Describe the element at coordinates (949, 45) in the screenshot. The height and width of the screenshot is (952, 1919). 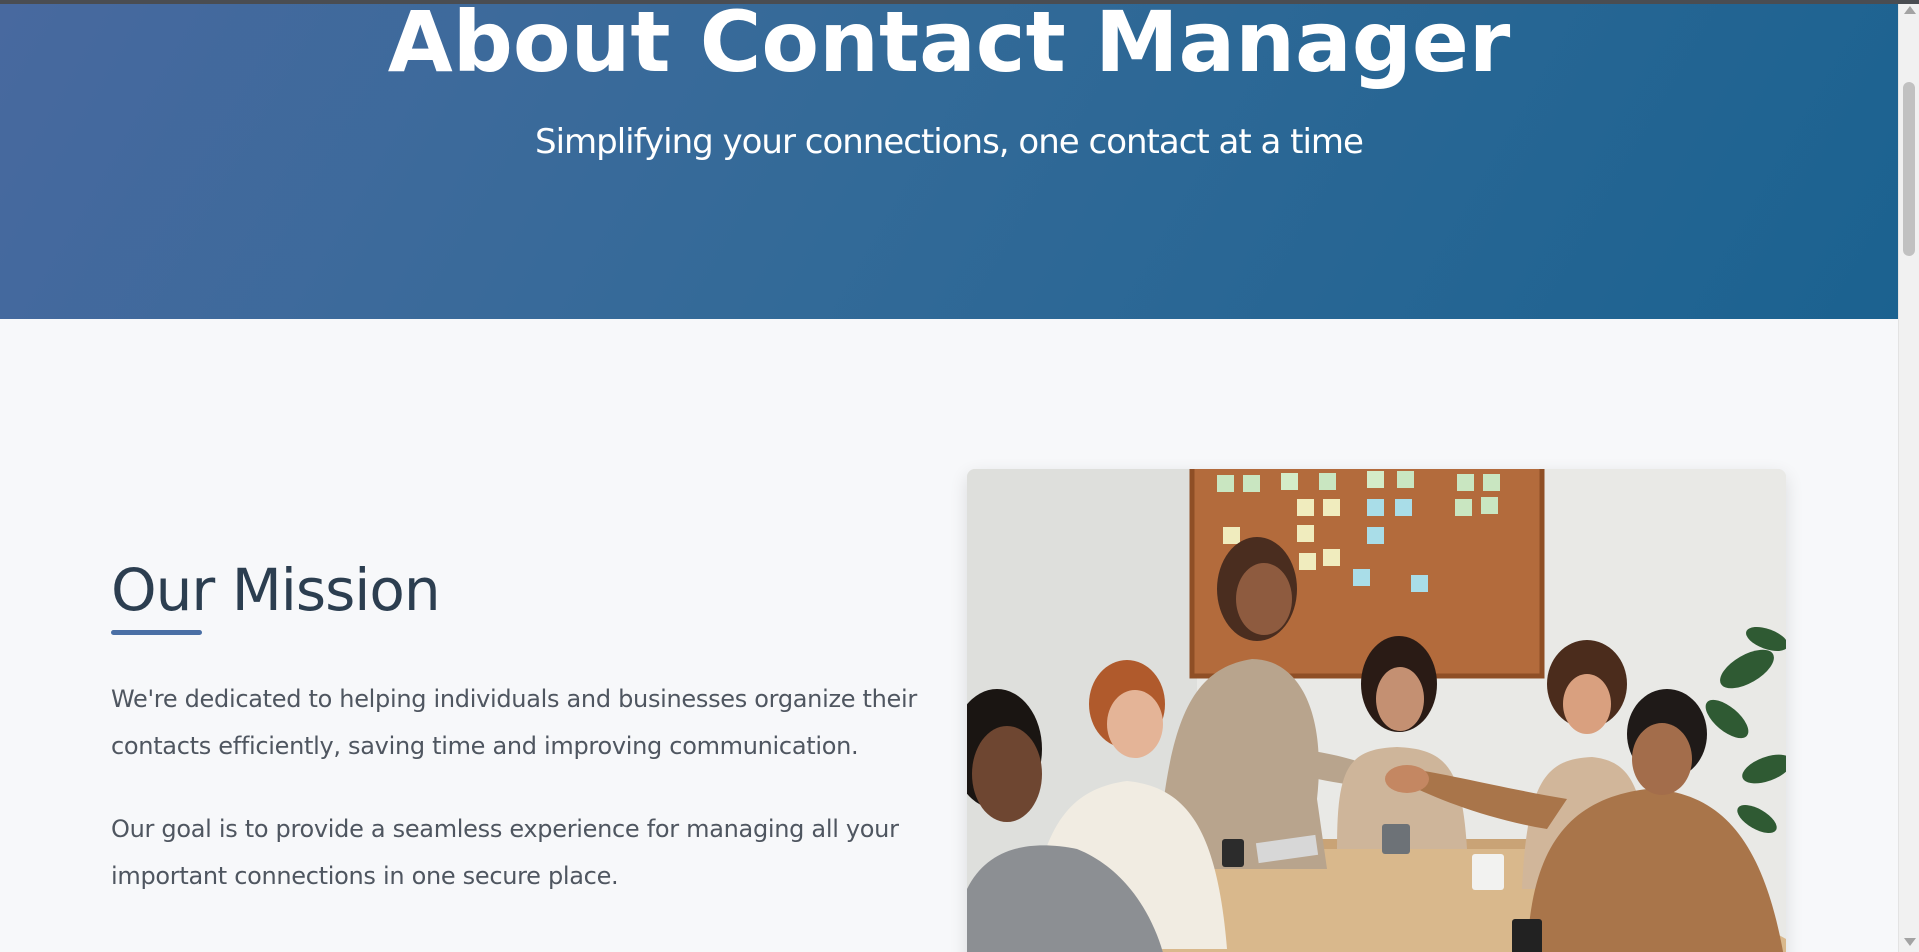
I see `page-title: About Contact Manager` at that location.